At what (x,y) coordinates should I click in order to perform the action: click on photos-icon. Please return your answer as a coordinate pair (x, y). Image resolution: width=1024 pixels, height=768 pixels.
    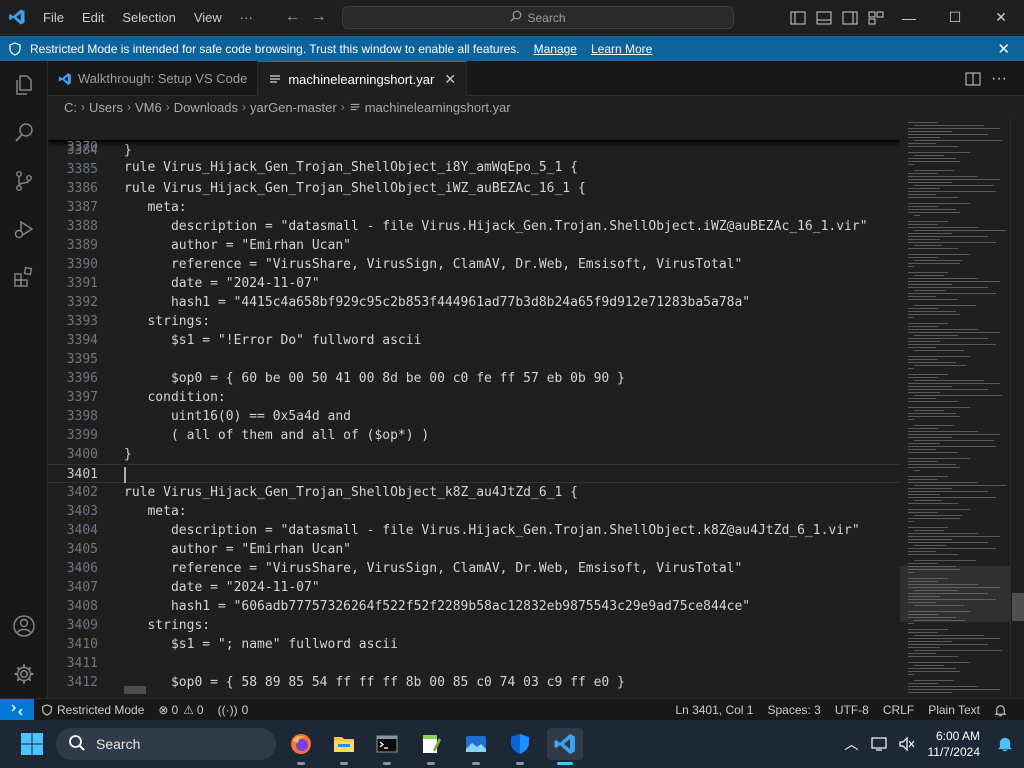
    Looking at the image, I should click on (476, 746).